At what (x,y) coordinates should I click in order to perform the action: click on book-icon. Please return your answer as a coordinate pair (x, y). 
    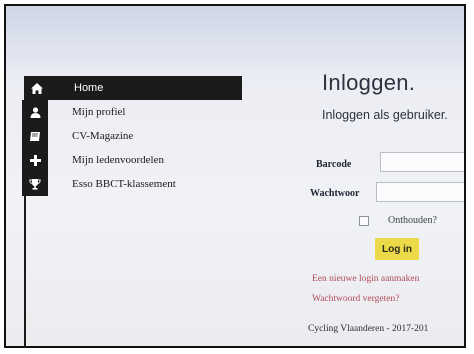
    Looking at the image, I should click on (35, 136).